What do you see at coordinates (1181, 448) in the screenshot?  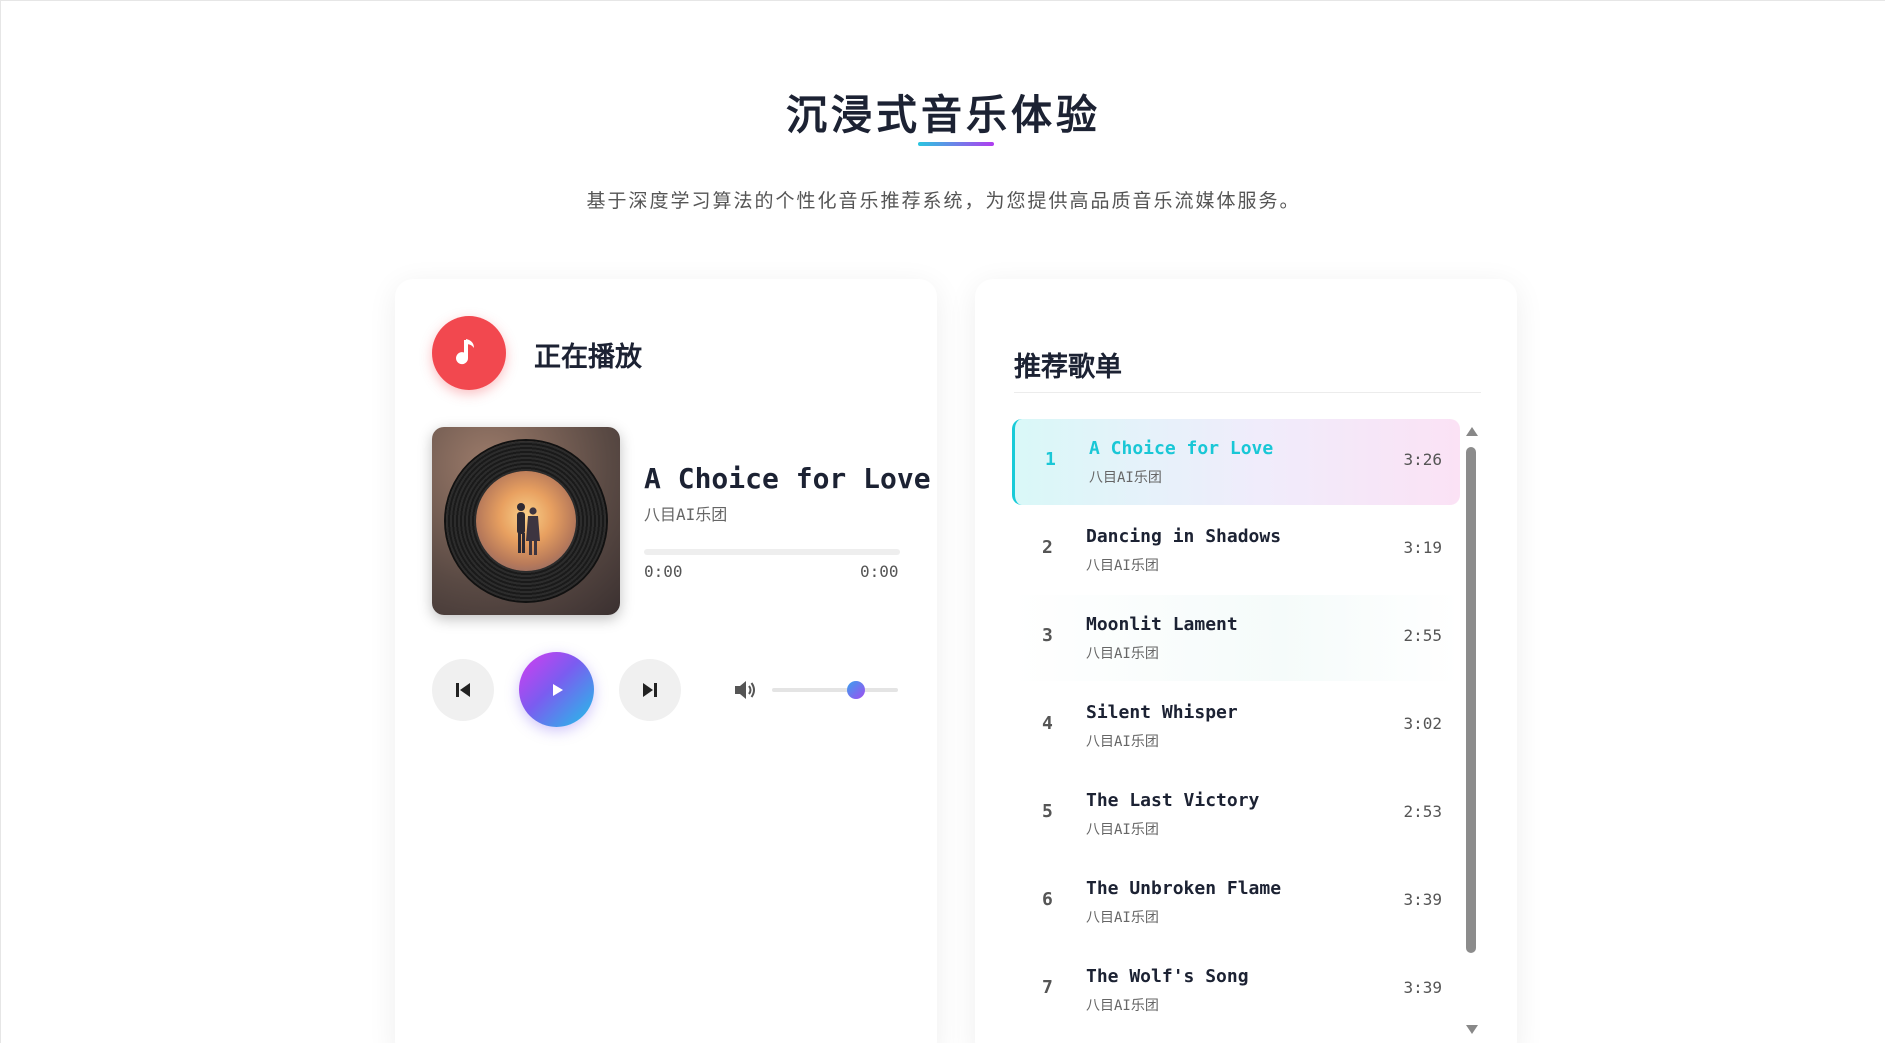 I see `track-title: A Choice for Love` at bounding box center [1181, 448].